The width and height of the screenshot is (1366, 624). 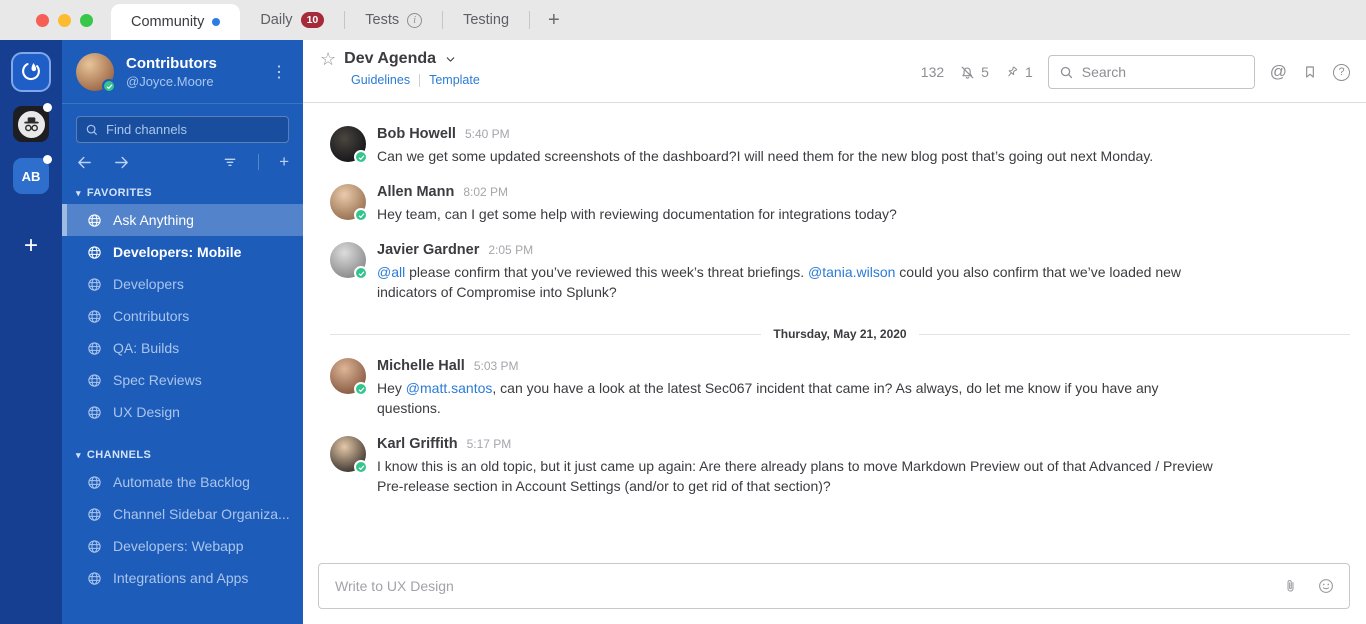 I want to click on channel-qa-builds: QA: Builds, so click(x=182, y=348).